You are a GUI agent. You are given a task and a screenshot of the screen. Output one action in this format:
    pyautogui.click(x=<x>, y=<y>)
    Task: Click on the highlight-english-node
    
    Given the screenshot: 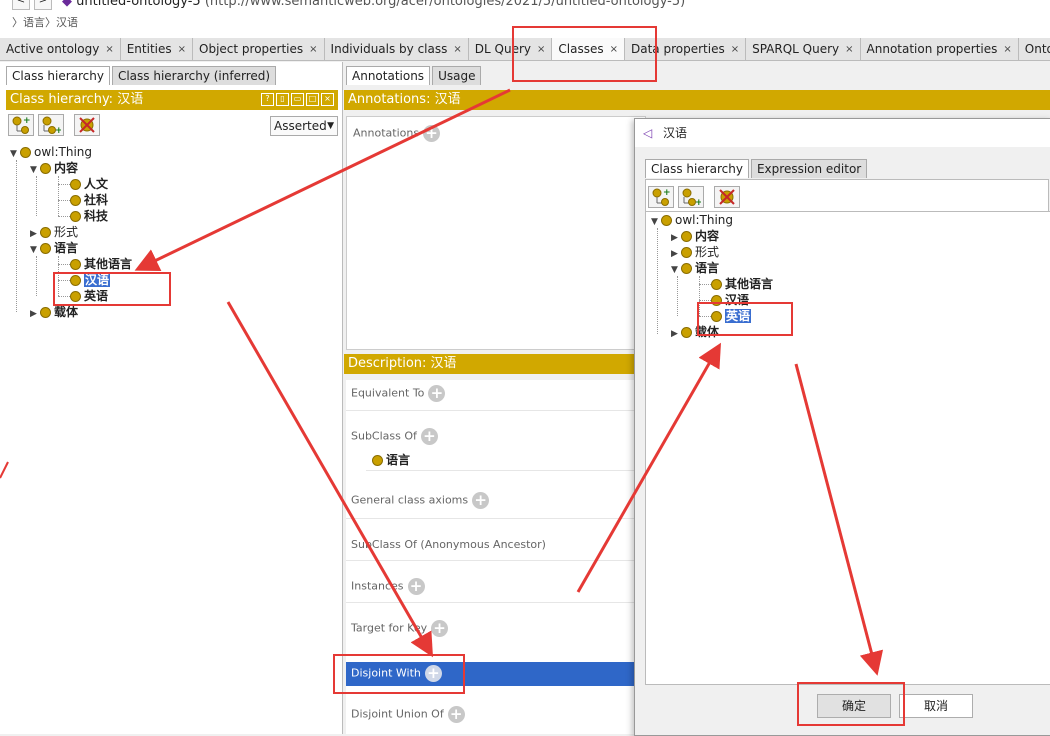 What is the action you would take?
    pyautogui.click(x=745, y=319)
    